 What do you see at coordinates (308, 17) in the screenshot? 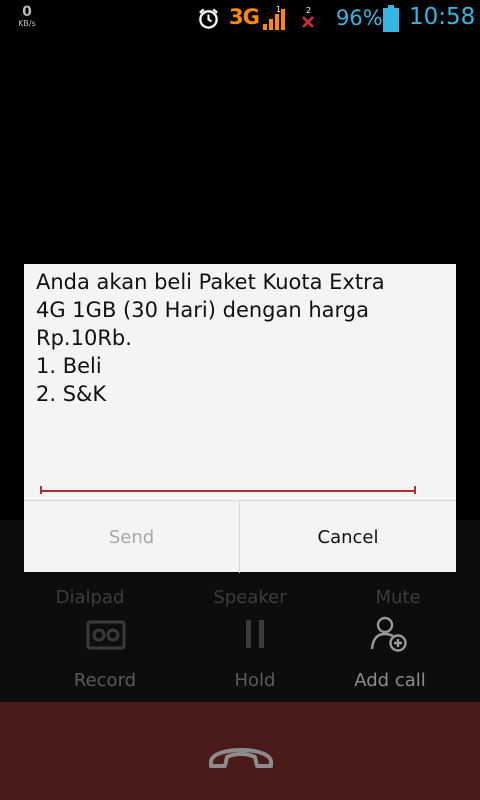
I see `no-signal-sim2-icon: 2` at bounding box center [308, 17].